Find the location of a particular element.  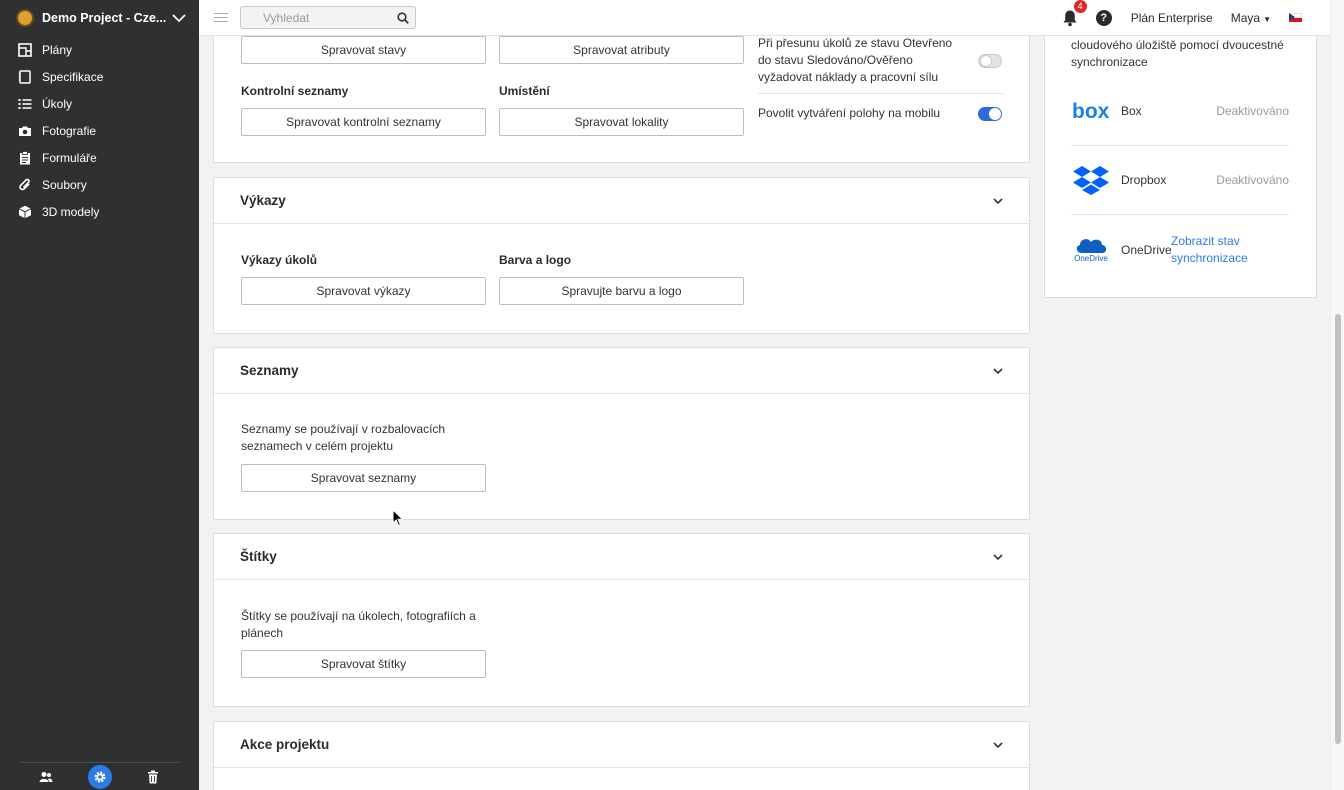

mobile-location-toggle is located at coordinates (990, 114).